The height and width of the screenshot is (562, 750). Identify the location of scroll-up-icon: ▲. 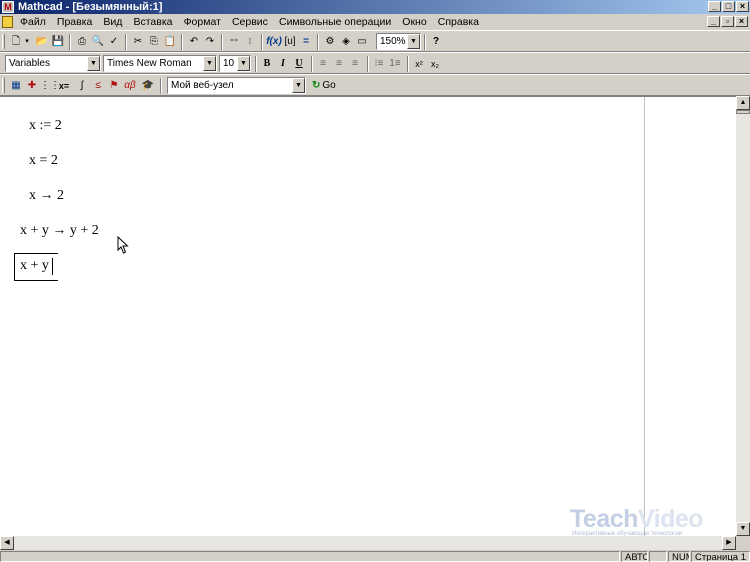
(743, 103).